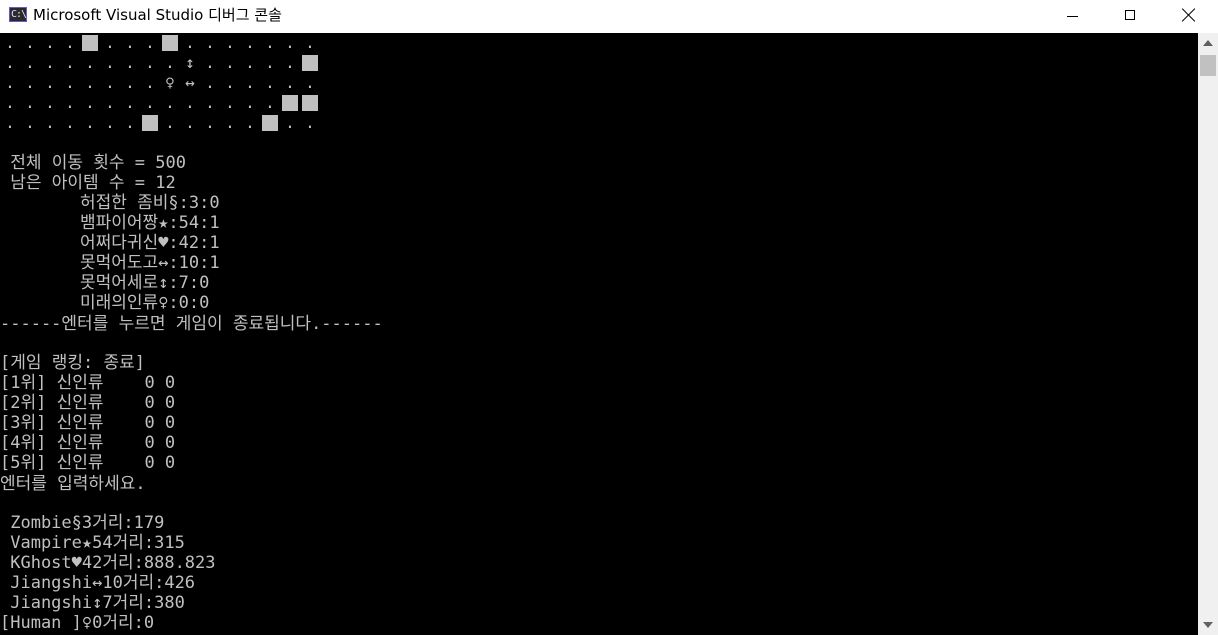 The width and height of the screenshot is (1218, 635). Describe the element at coordinates (1208, 43) in the screenshot. I see `scroll-up-icon` at that location.